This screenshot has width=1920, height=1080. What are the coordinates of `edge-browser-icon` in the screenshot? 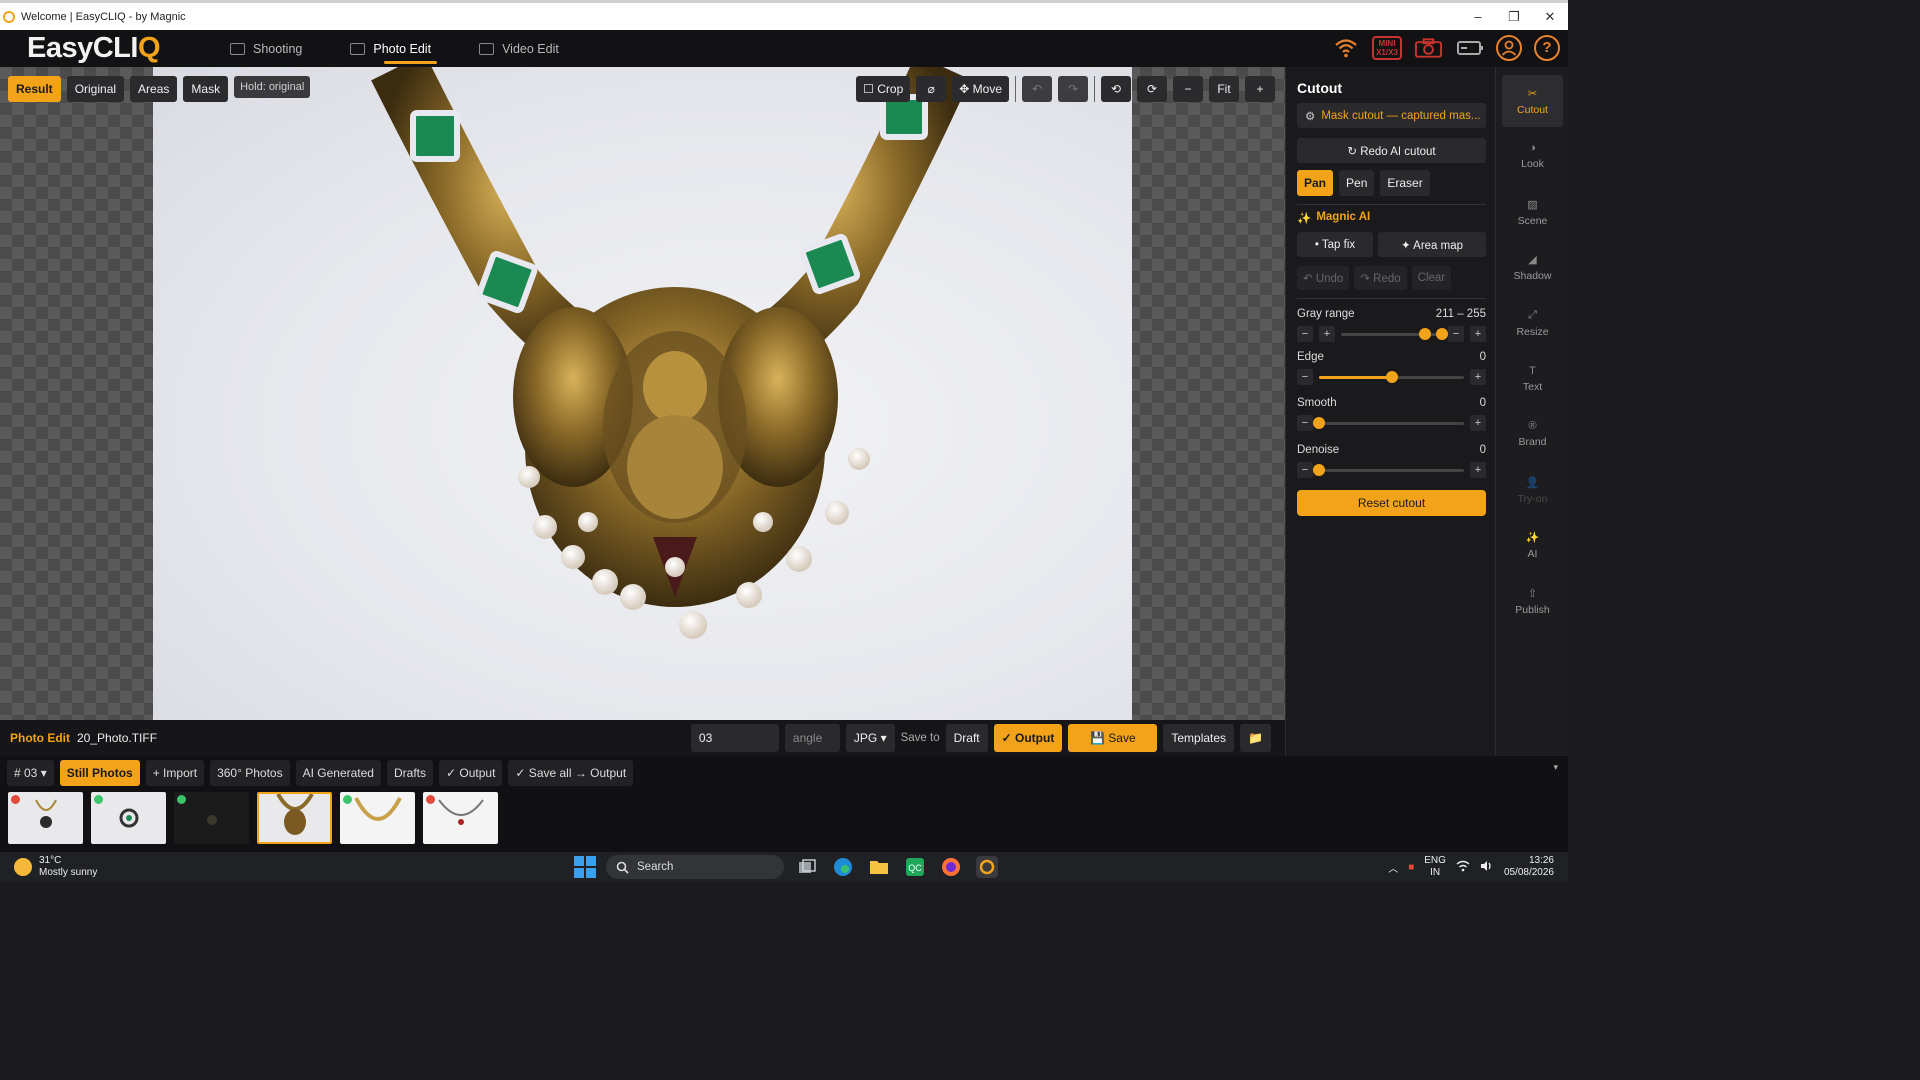 It's located at (843, 867).